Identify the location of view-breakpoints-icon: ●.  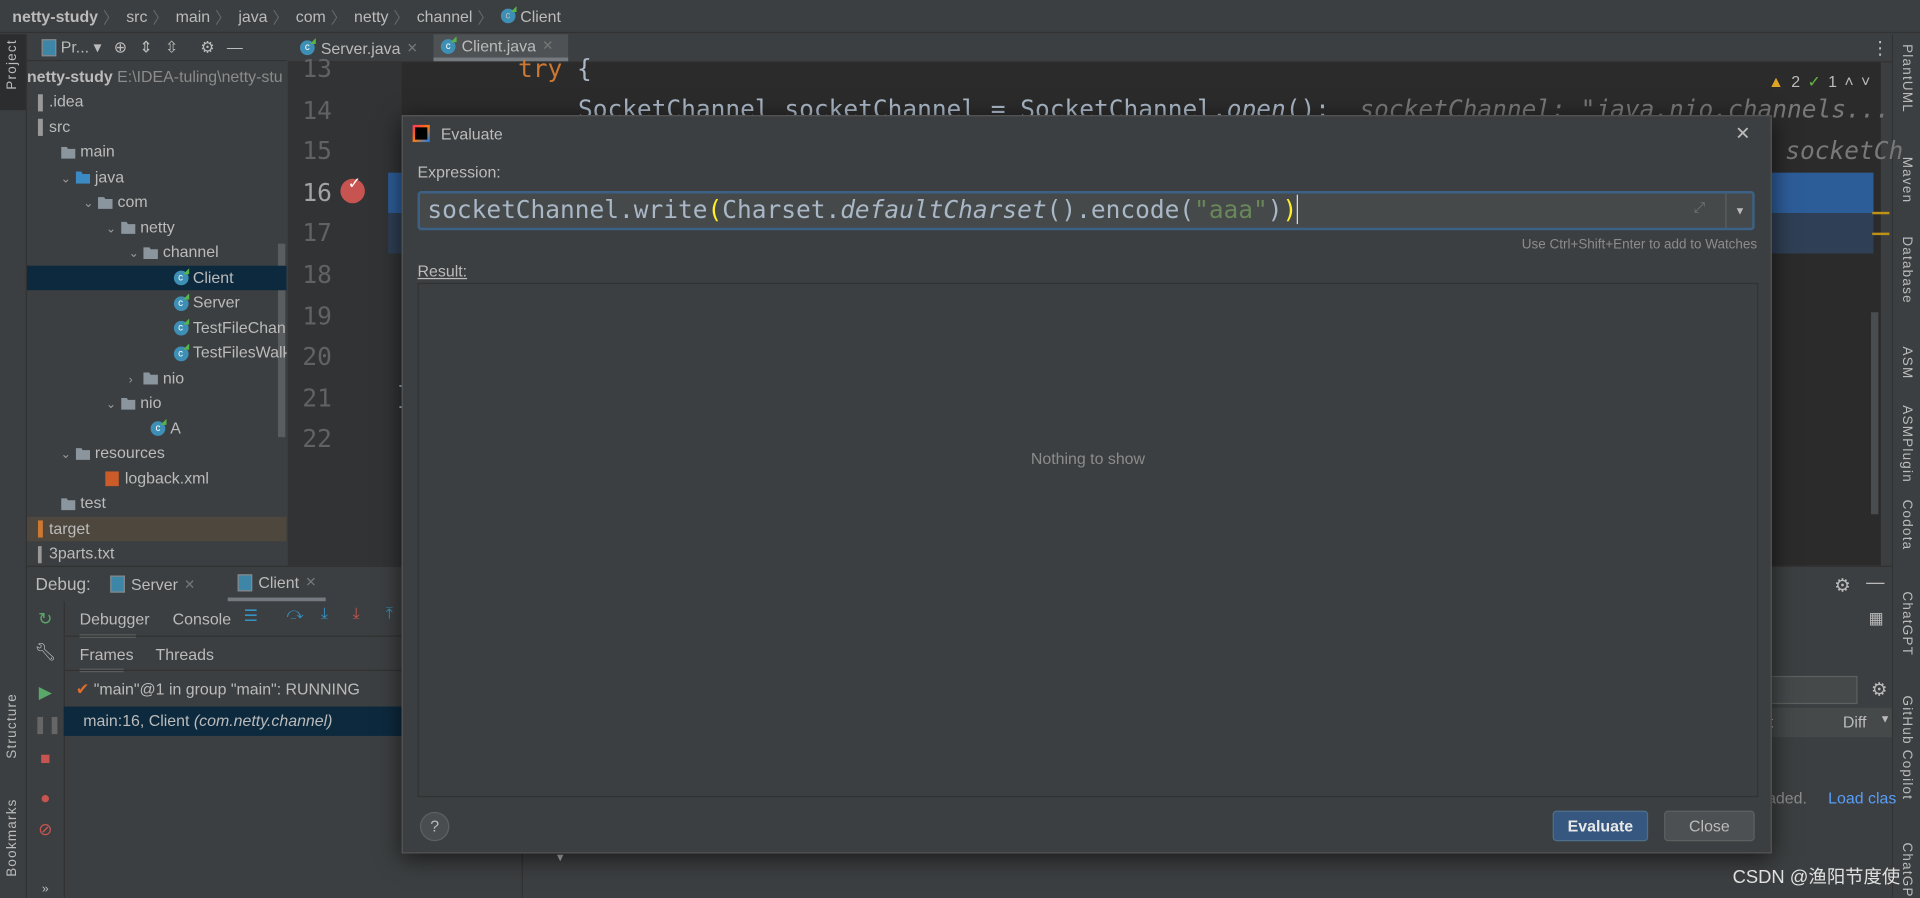
(45, 797).